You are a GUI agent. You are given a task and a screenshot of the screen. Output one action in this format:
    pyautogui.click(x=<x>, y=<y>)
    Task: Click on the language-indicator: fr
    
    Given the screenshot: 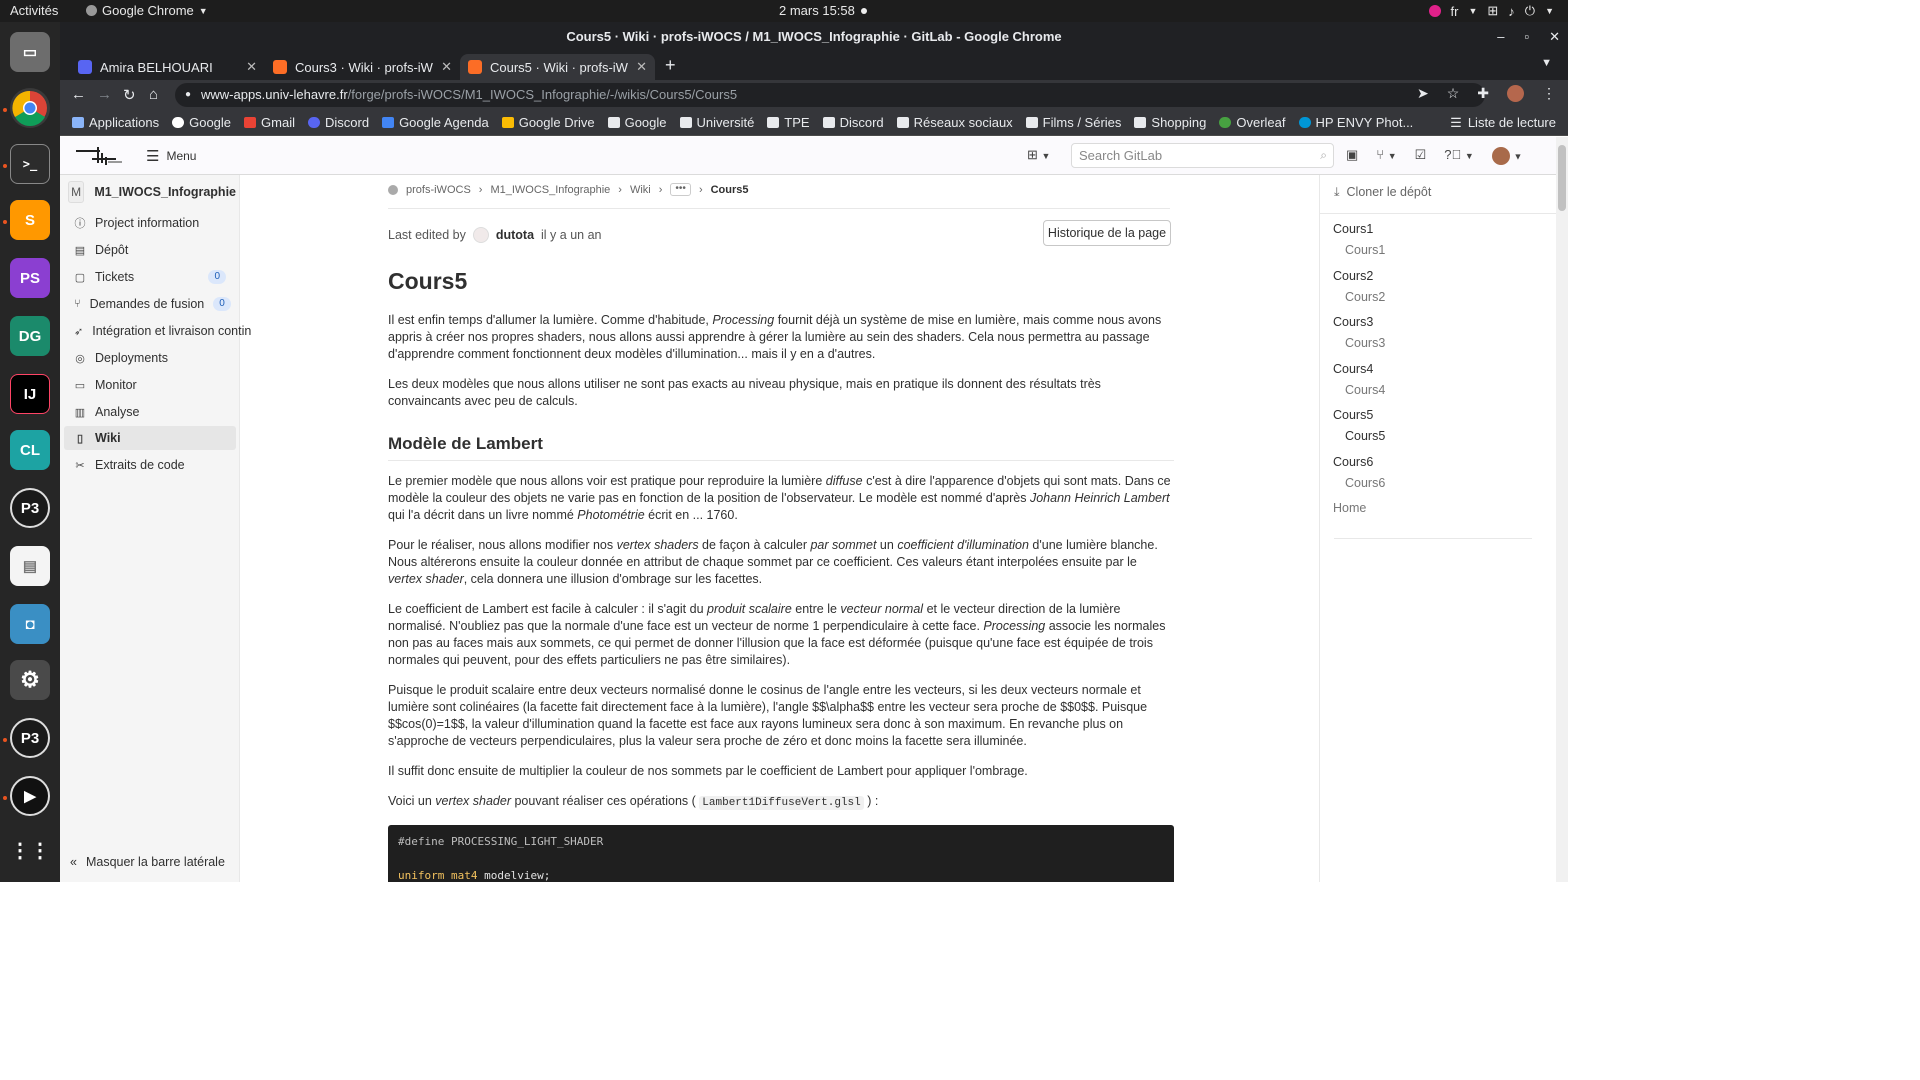 What is the action you would take?
    pyautogui.click(x=1455, y=11)
    